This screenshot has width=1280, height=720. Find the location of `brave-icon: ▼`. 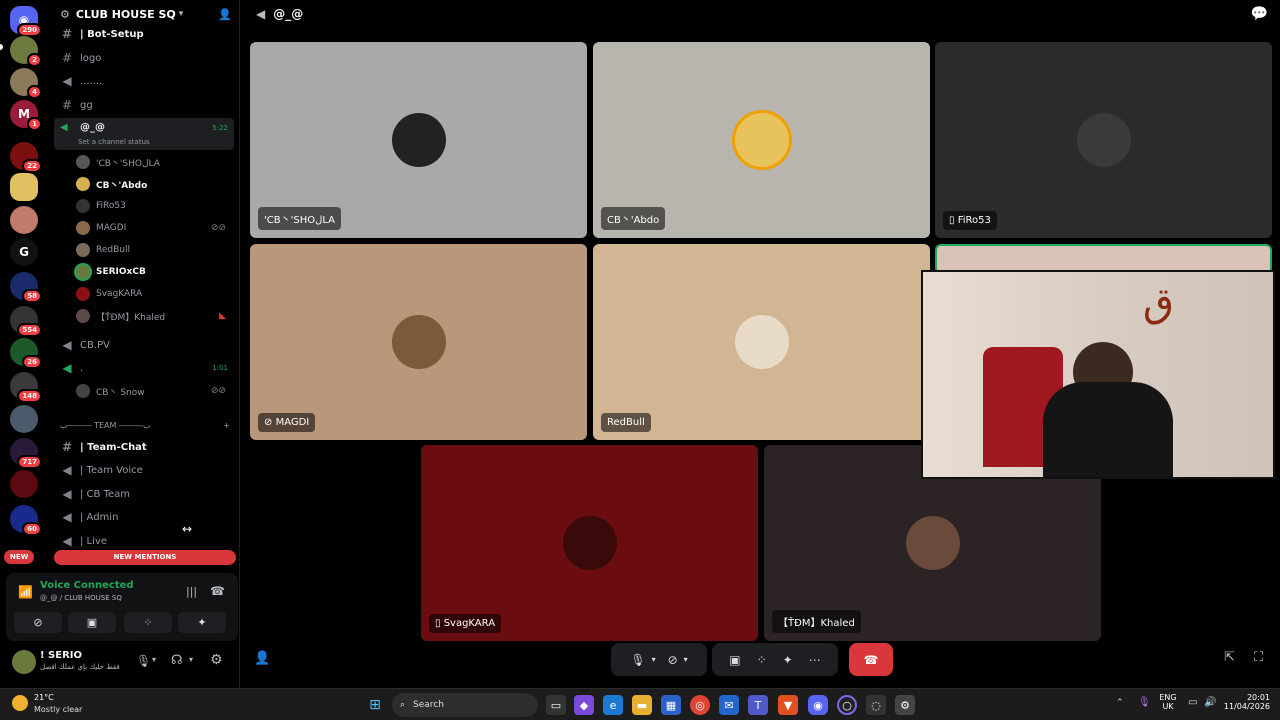

brave-icon: ▼ is located at coordinates (788, 705).